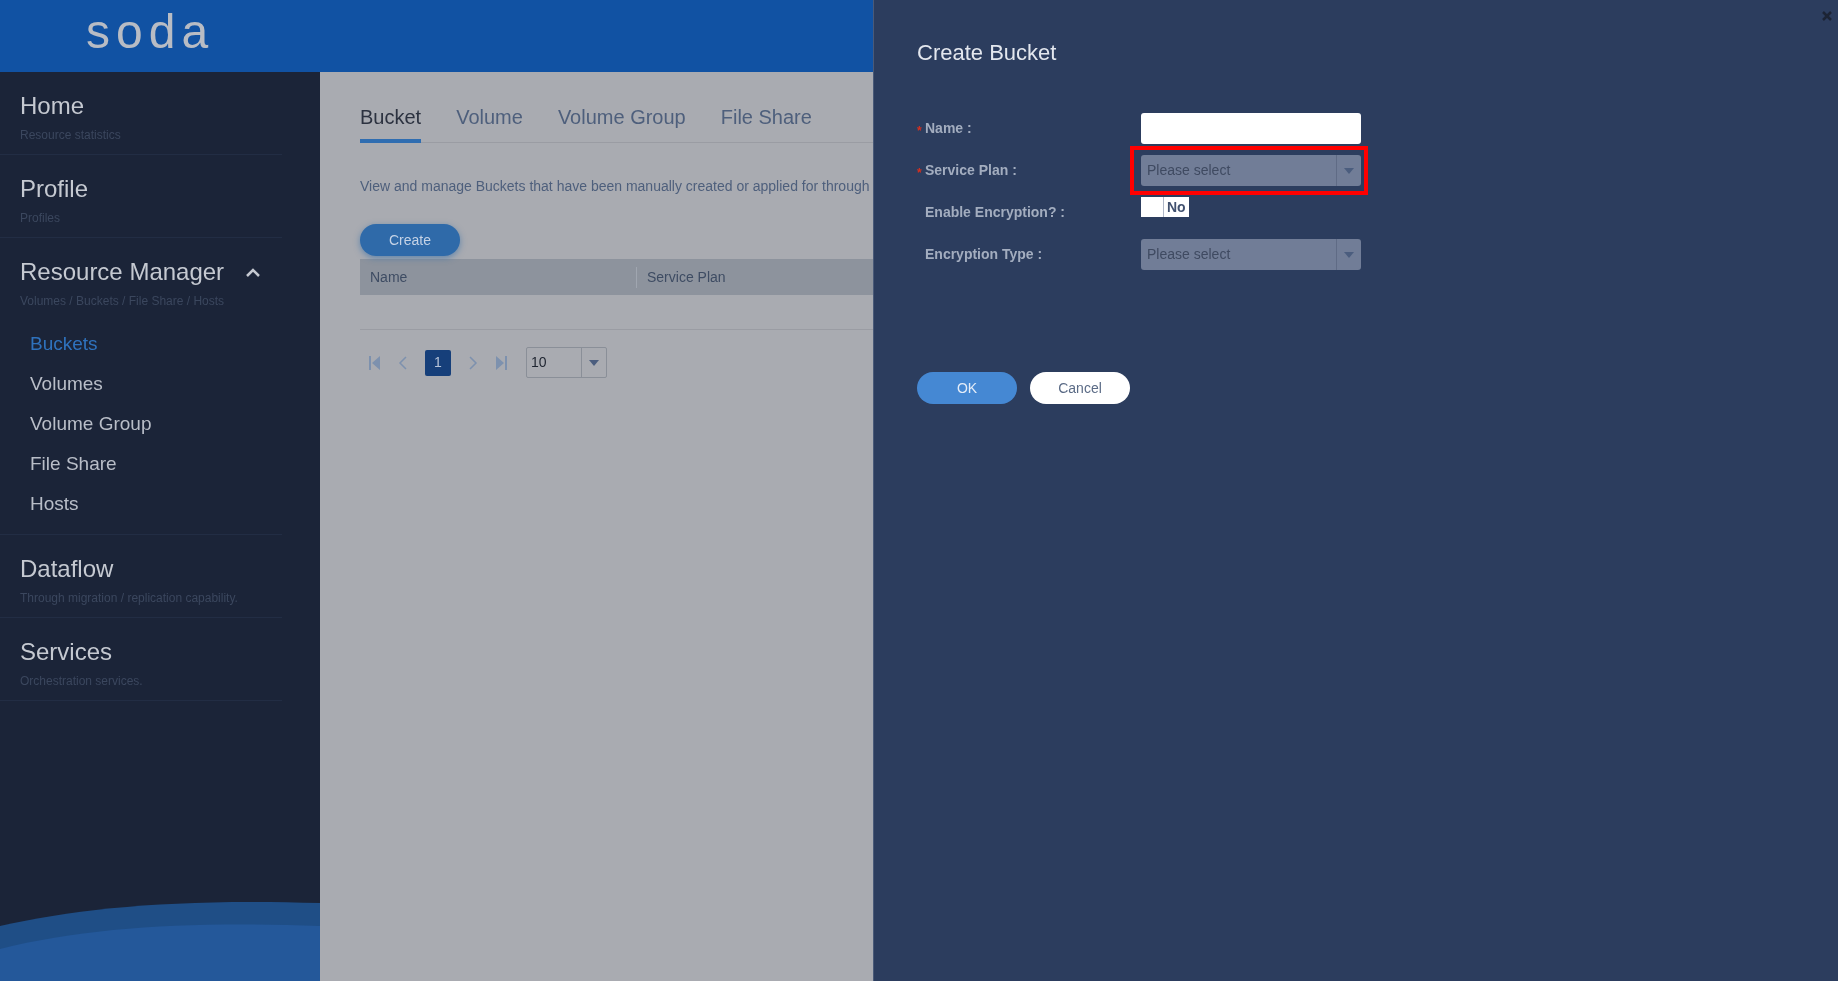 The width and height of the screenshot is (1838, 981). What do you see at coordinates (1827, 16) in the screenshot?
I see `close-icon` at bounding box center [1827, 16].